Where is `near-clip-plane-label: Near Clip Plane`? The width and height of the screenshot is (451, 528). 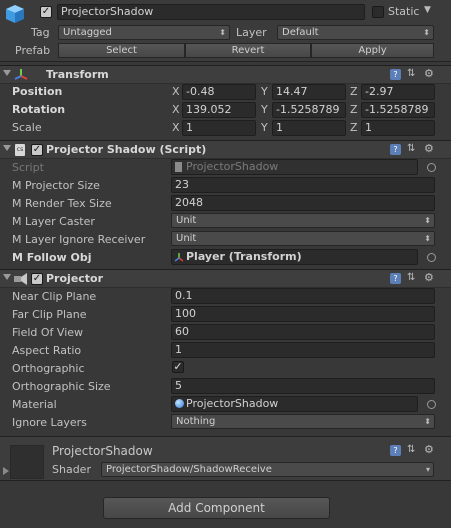
near-clip-plane-label: Near Clip Plane is located at coordinates (54, 296).